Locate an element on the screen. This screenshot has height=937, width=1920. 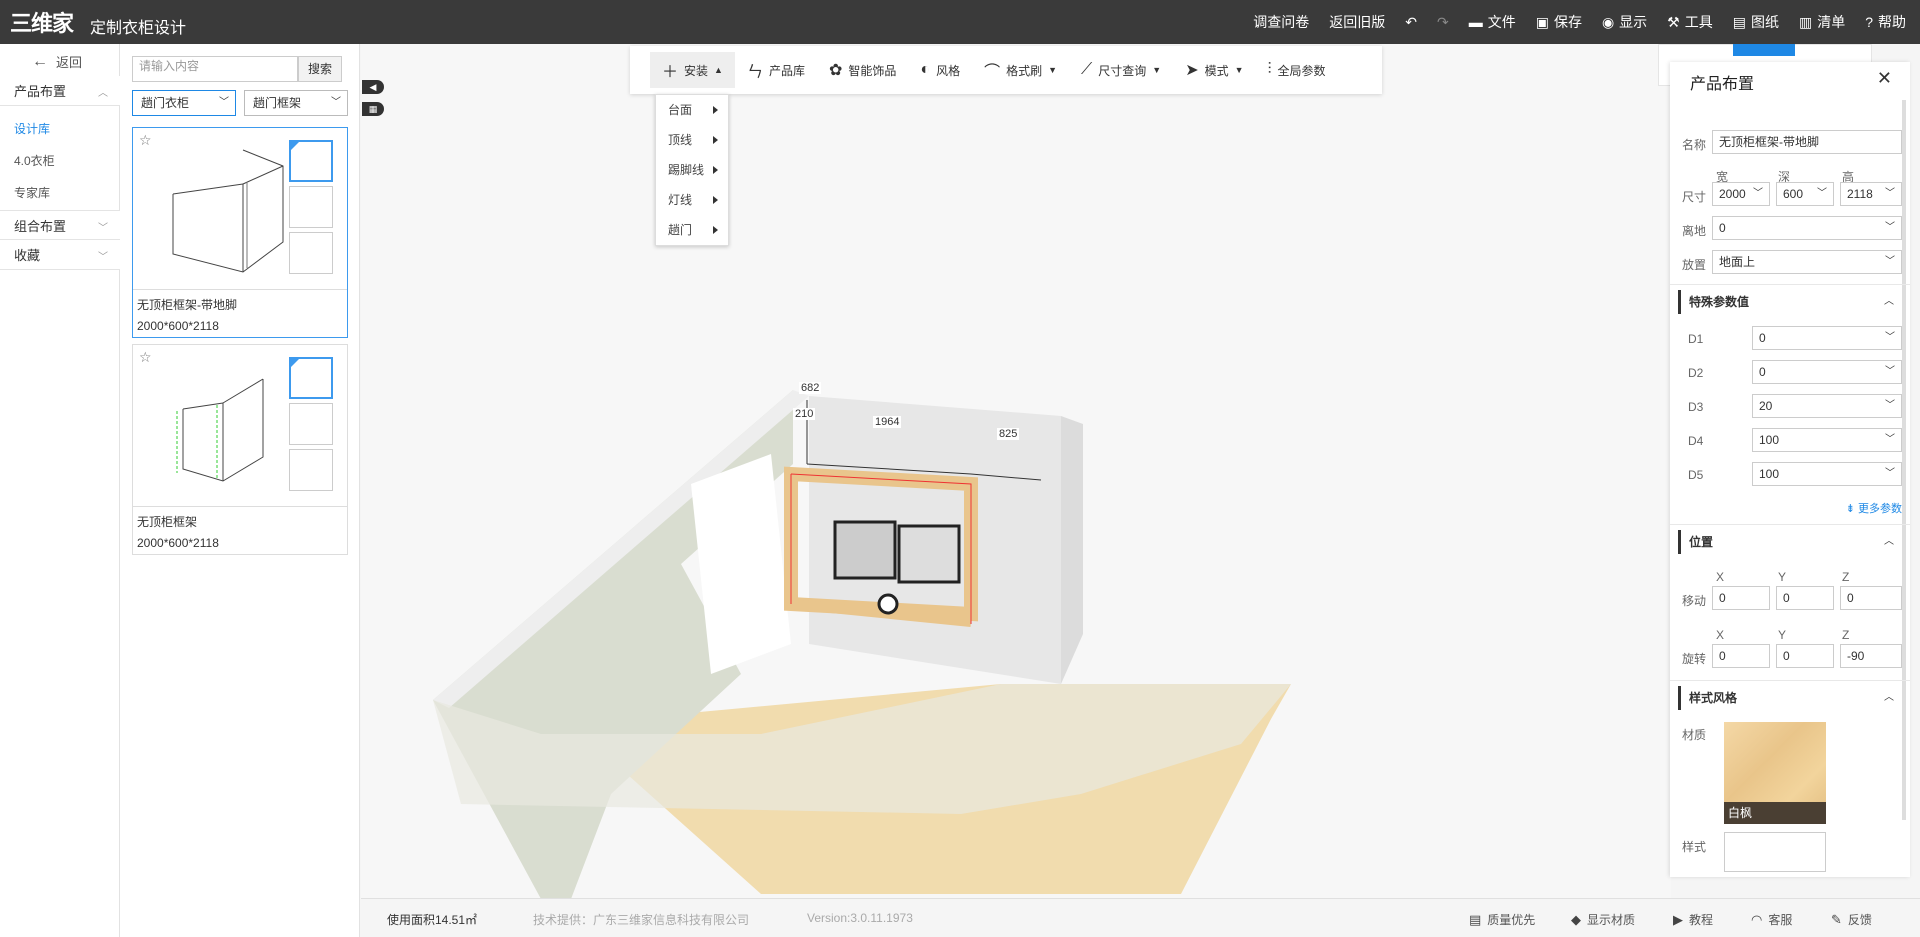
show-material-toggle: ◆ 显示材质 is located at coordinates (1603, 919).